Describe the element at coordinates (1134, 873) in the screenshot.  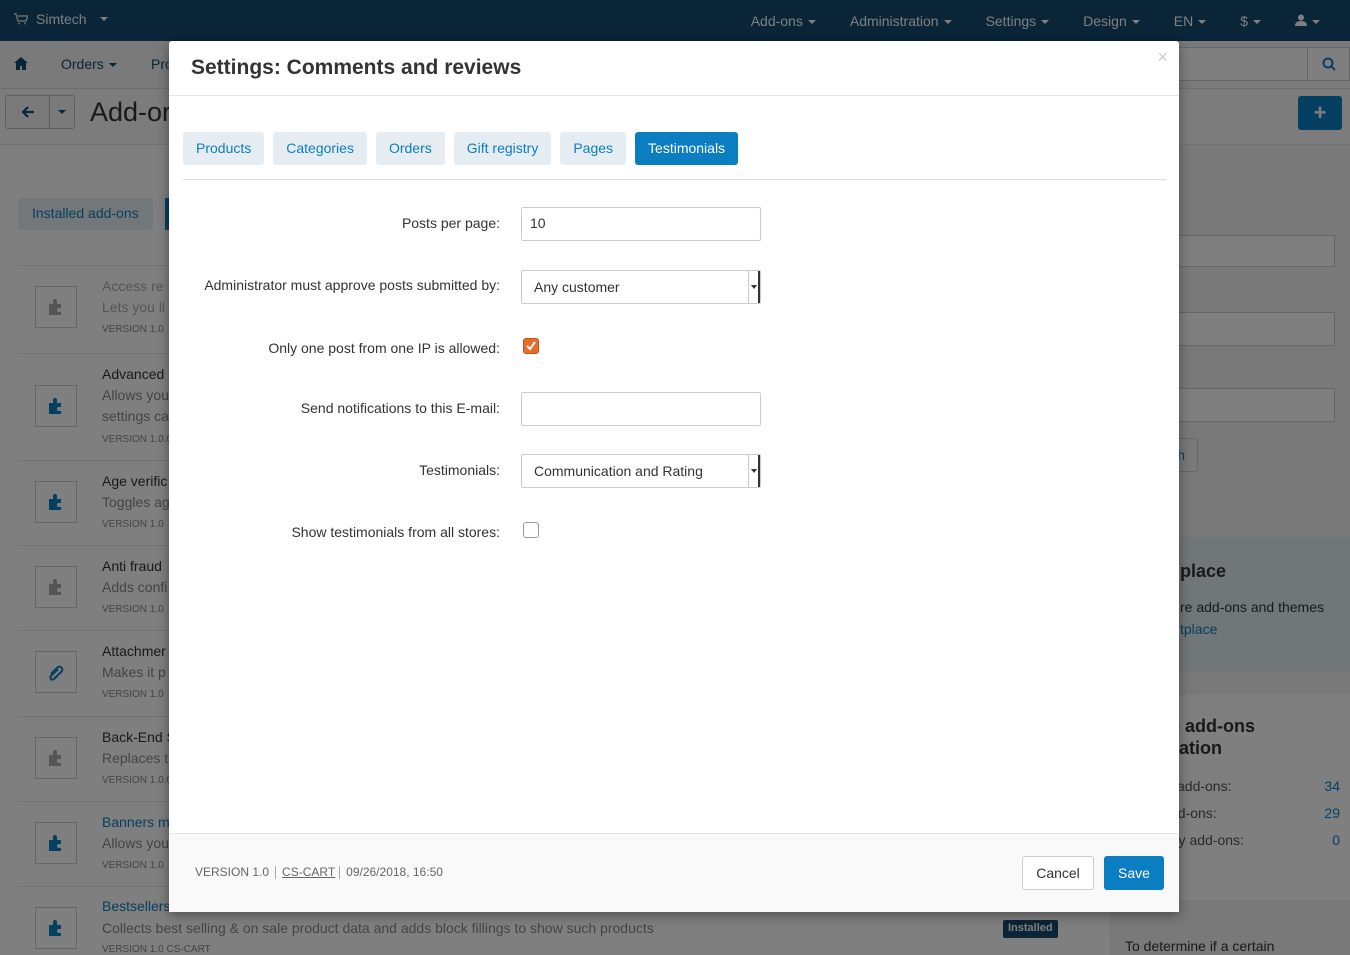
I see `save-button: Save` at that location.